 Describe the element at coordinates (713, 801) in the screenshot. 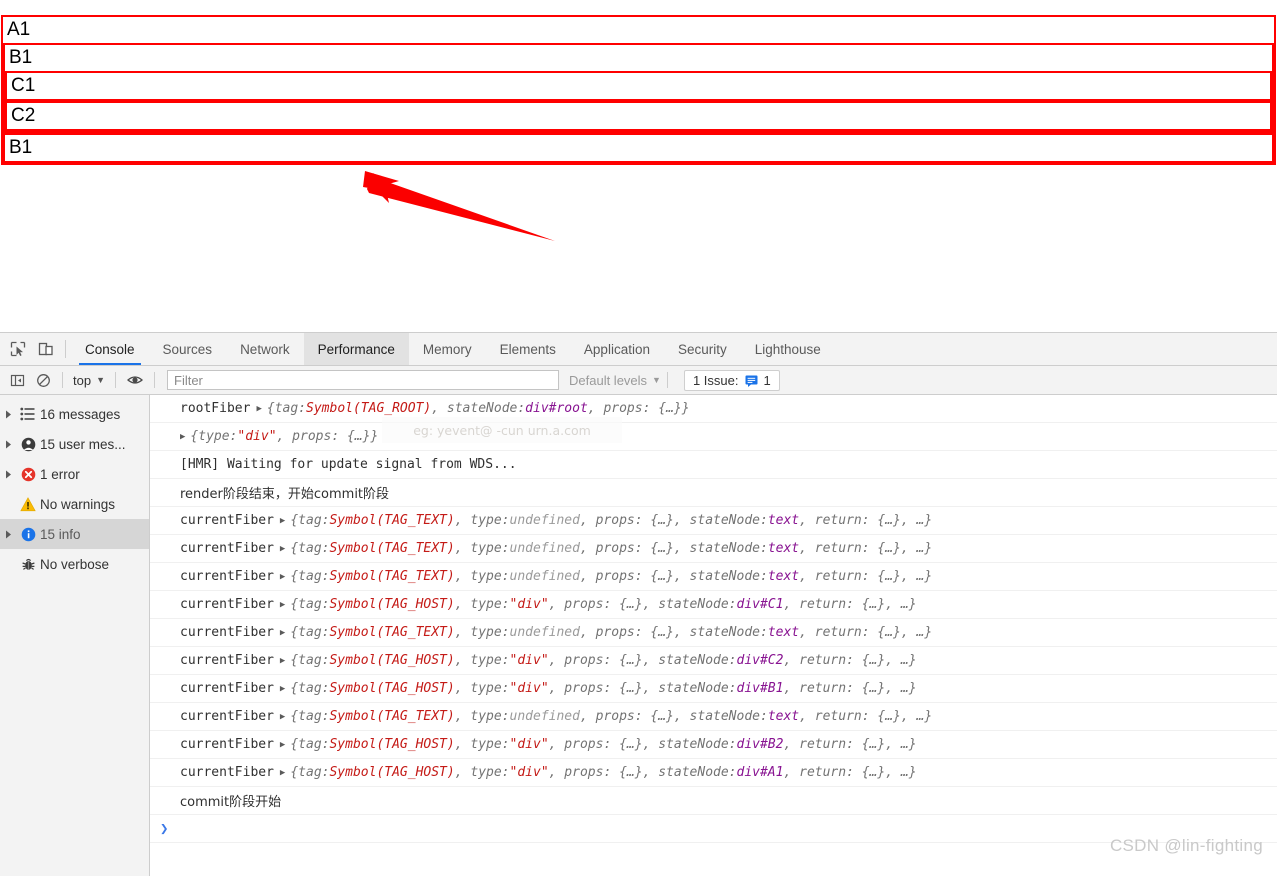

I see `console-log-row: commit阶段开始` at that location.